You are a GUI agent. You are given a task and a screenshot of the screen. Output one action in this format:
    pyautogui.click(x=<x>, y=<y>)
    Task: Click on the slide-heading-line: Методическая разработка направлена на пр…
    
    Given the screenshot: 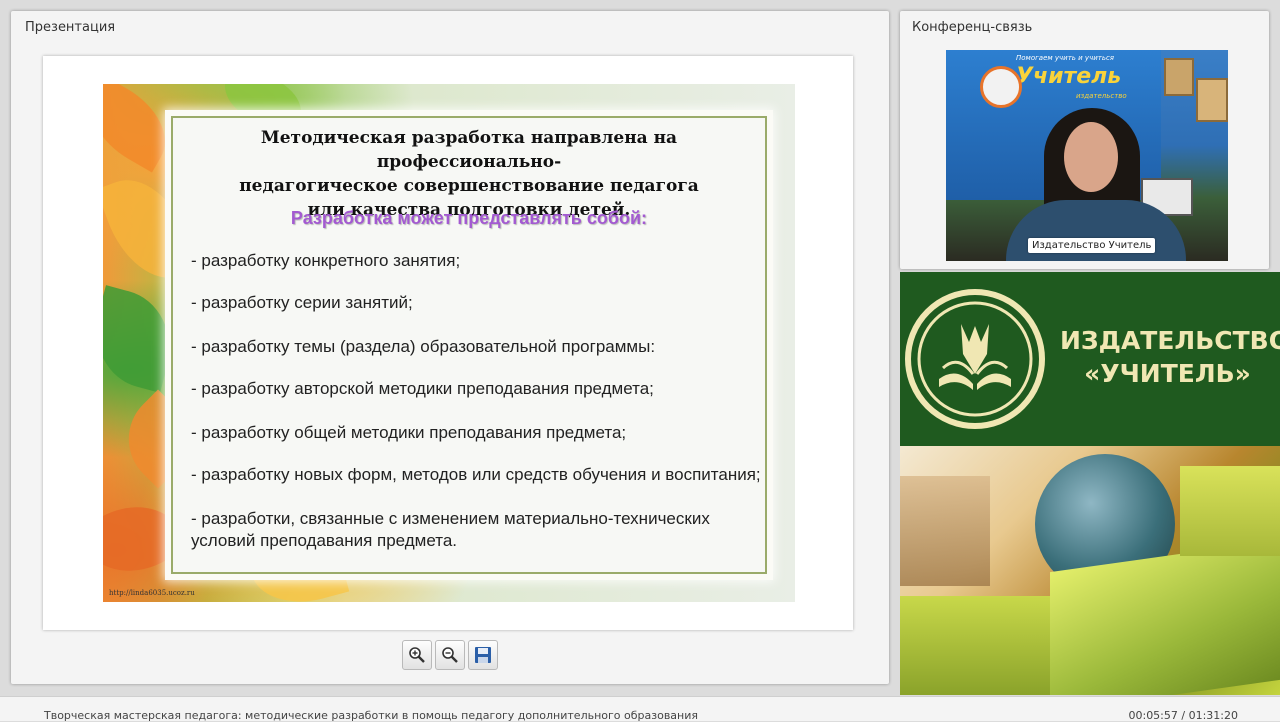 What is the action you would take?
    pyautogui.click(x=469, y=150)
    